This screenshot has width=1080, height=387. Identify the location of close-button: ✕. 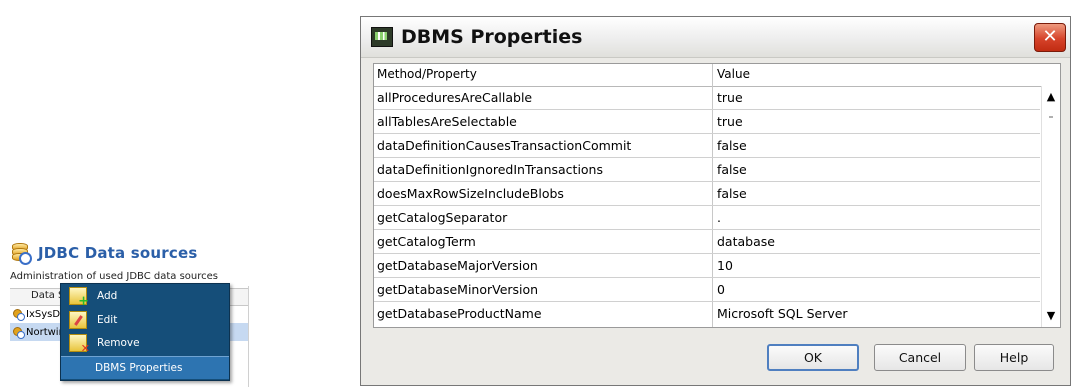
(1050, 37).